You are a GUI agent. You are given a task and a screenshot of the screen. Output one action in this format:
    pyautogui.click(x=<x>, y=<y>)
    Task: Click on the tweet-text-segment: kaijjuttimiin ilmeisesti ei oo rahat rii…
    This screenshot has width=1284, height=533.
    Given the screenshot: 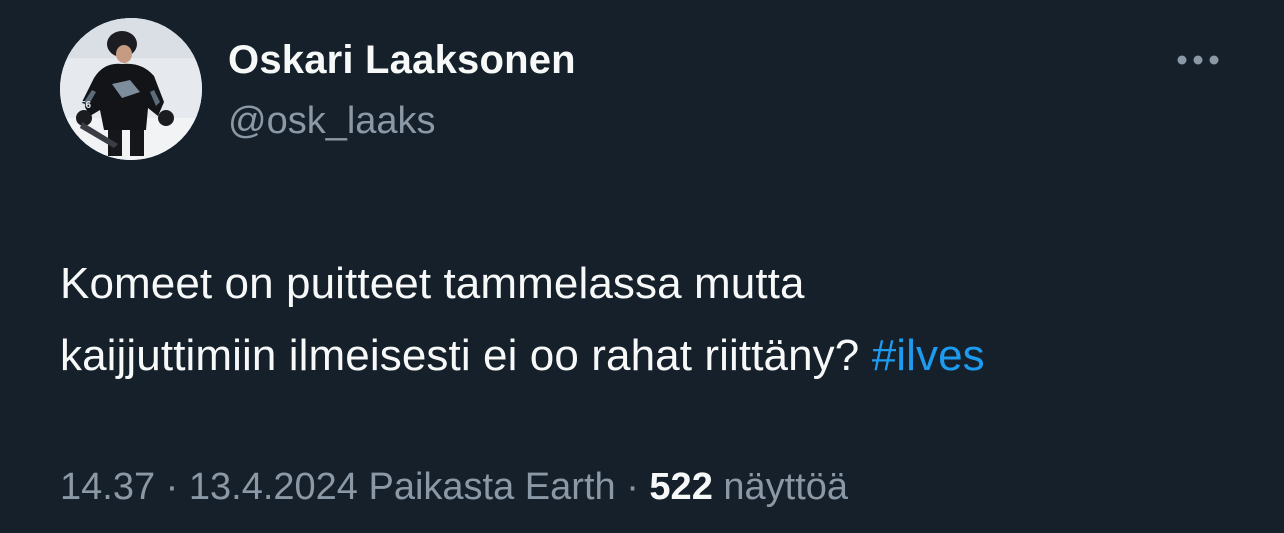 What is the action you would take?
    pyautogui.click(x=460, y=355)
    